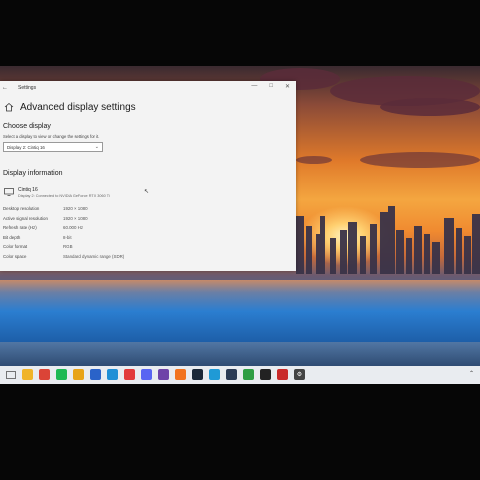 The height and width of the screenshot is (480, 480). Describe the element at coordinates (94, 256) in the screenshot. I see `property-value: Standard dynamic range (SDR)` at that location.